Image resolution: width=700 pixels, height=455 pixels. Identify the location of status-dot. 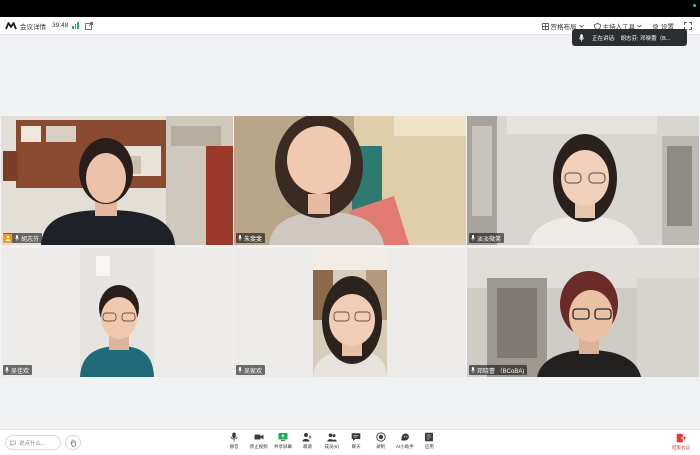
(694, 5).